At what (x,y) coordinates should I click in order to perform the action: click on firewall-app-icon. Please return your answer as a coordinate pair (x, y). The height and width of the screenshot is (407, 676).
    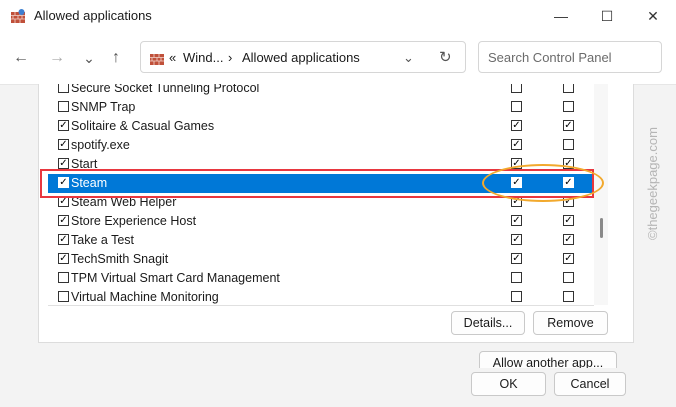
    Looking at the image, I should click on (18, 16).